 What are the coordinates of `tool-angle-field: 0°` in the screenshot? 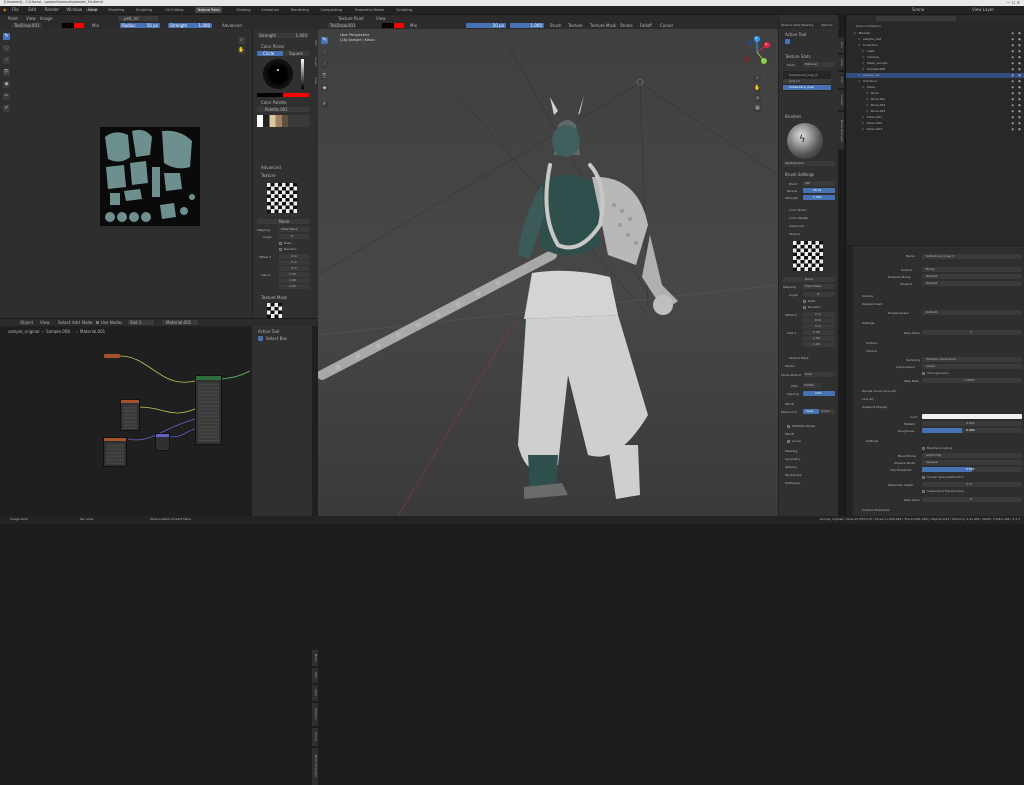 It's located at (819, 294).